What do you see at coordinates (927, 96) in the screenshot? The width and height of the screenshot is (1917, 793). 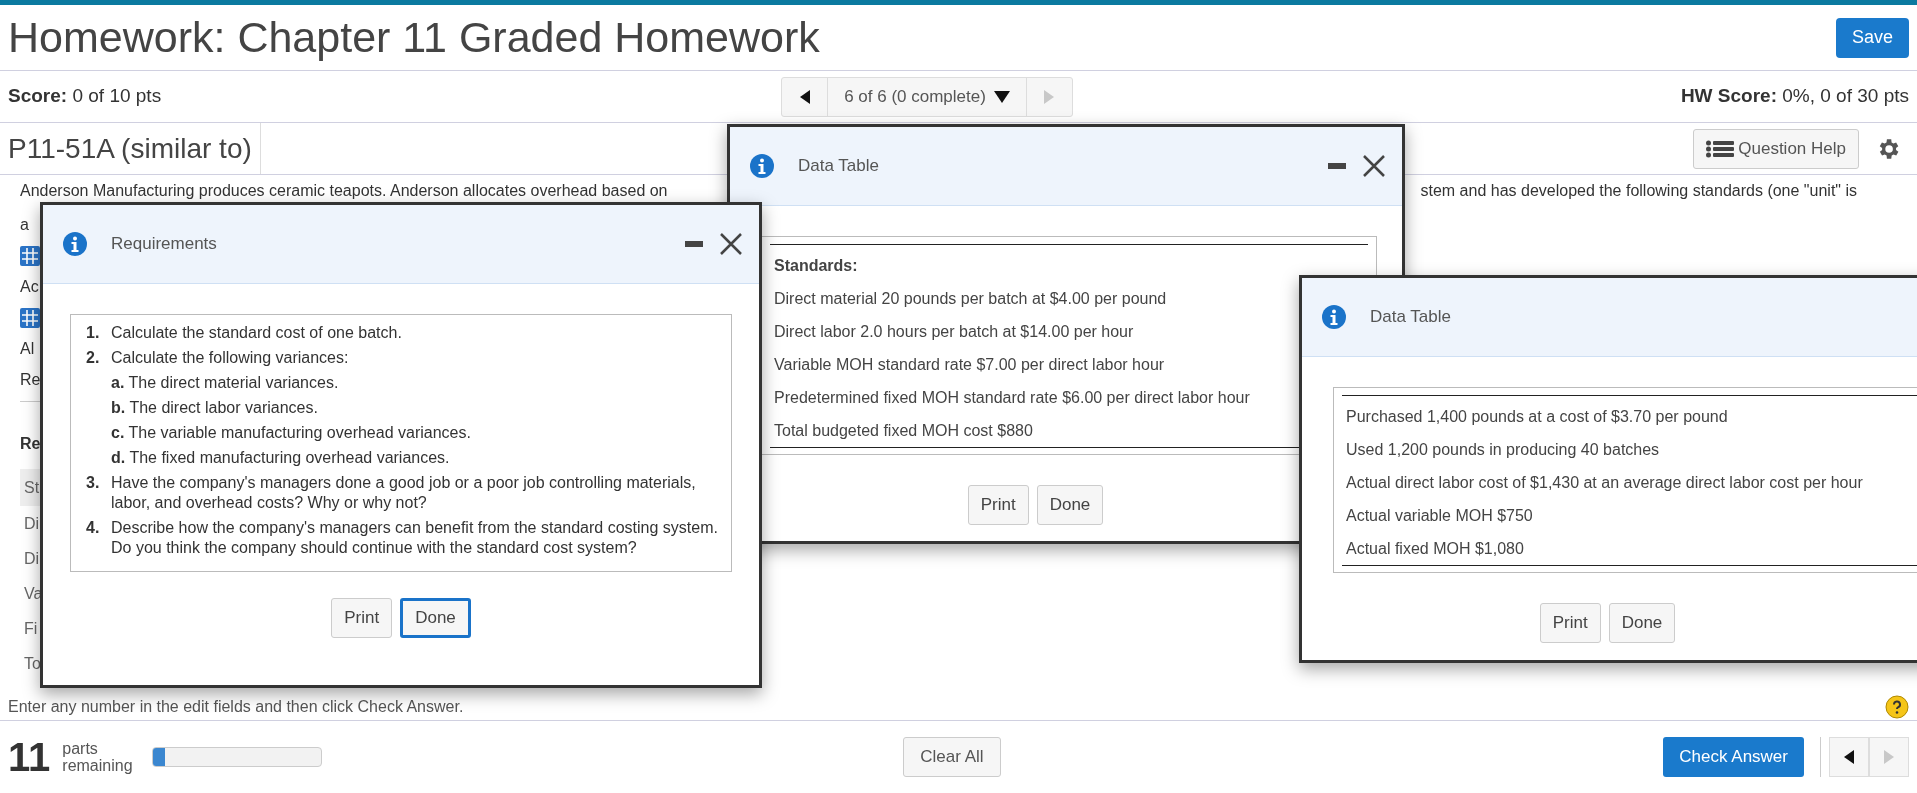 I see `question-dropdown: 6 of 6 (0 complete)` at bounding box center [927, 96].